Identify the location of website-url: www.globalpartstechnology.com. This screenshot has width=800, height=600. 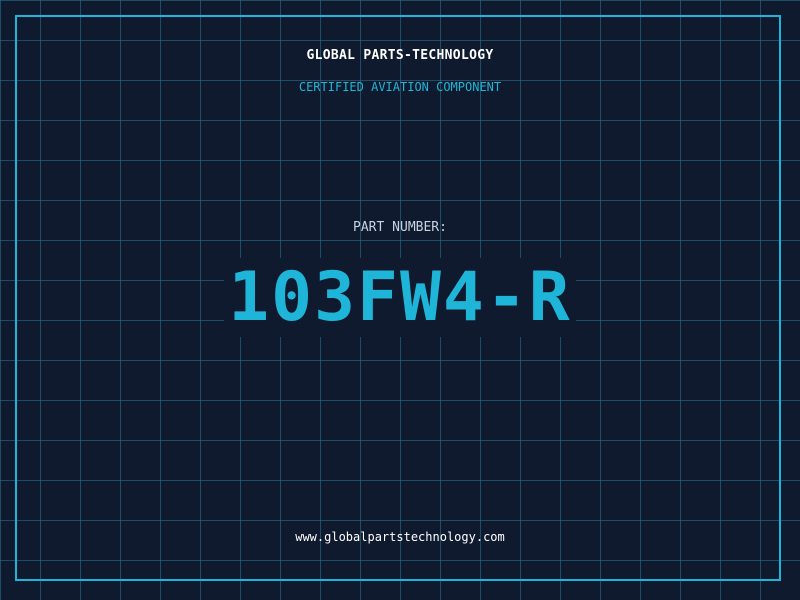
(400, 537).